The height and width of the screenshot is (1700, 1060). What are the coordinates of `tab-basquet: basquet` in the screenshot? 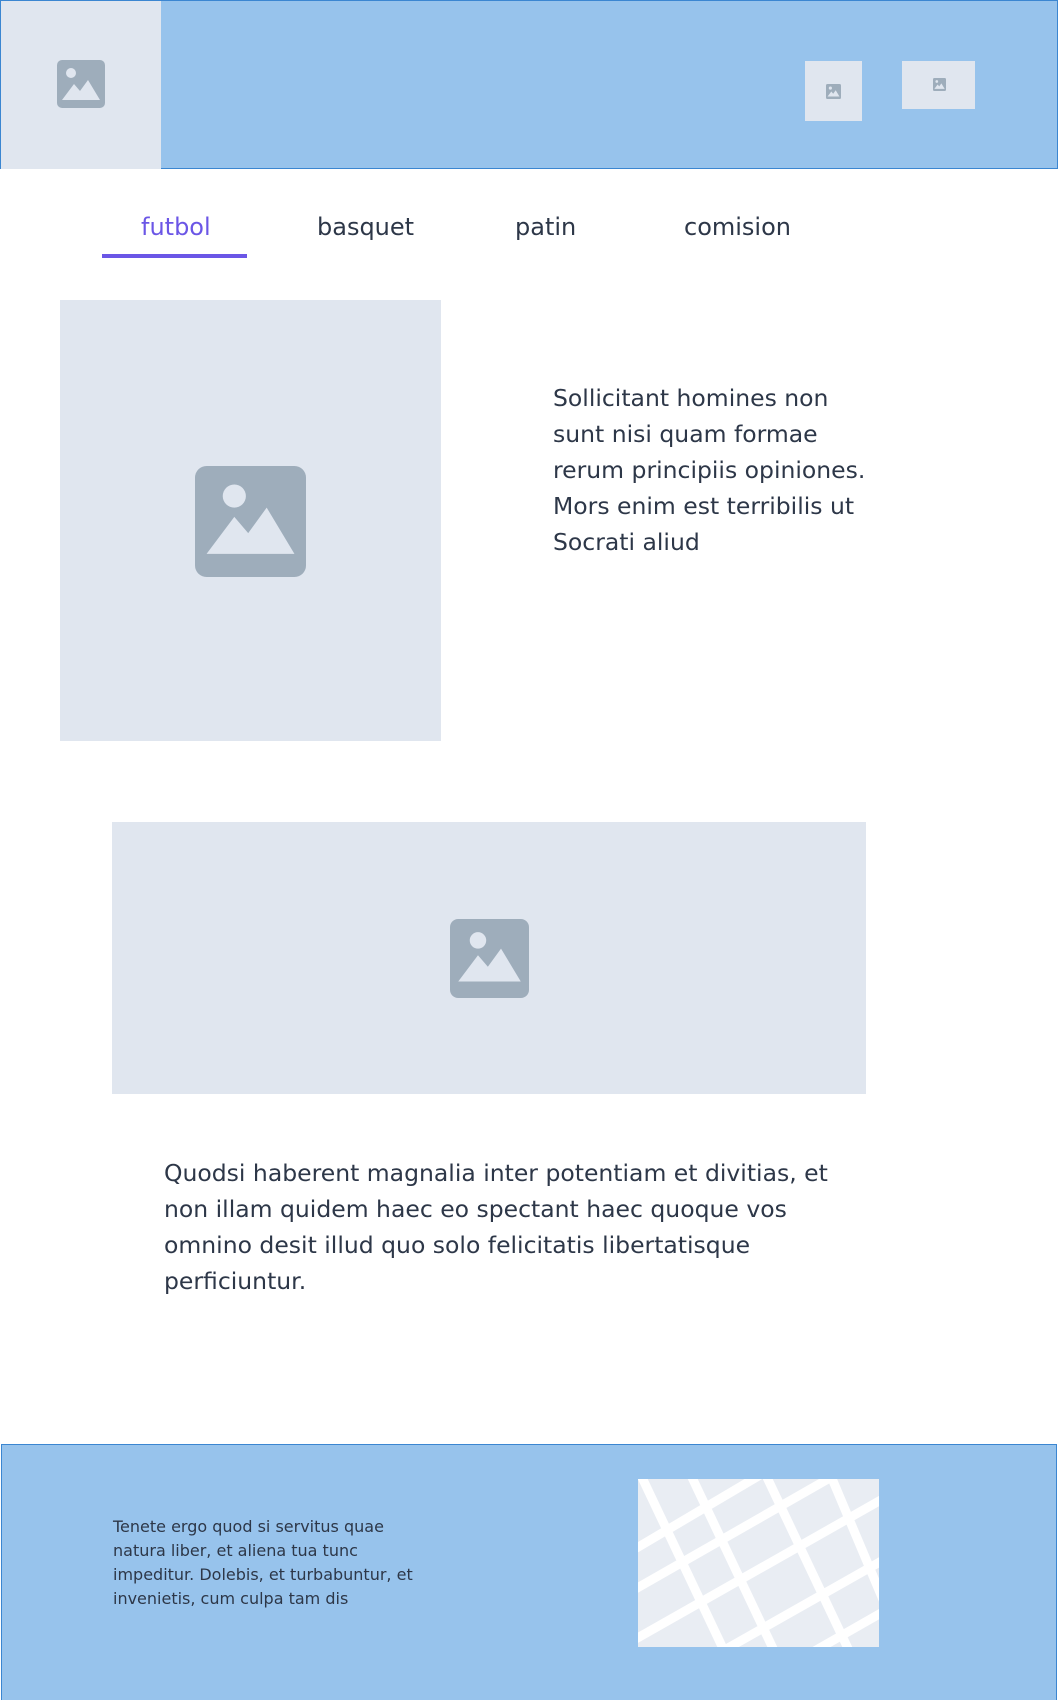 It's located at (365, 227).